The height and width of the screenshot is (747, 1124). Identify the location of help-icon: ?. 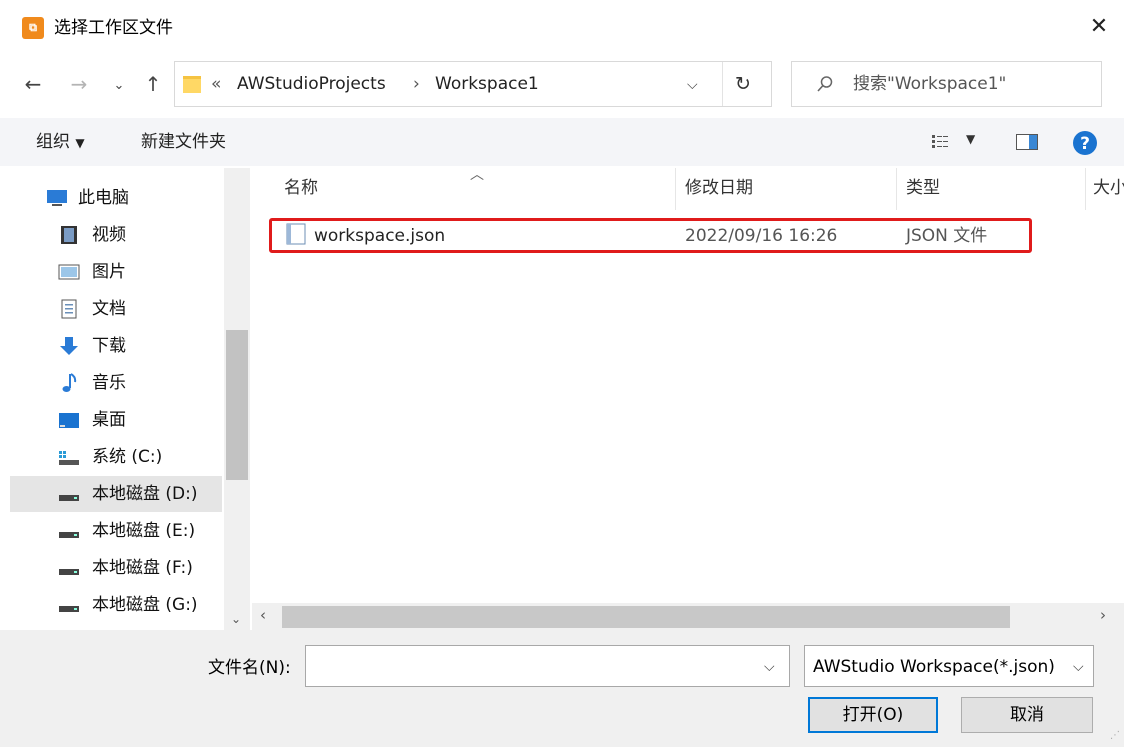
(1085, 143).